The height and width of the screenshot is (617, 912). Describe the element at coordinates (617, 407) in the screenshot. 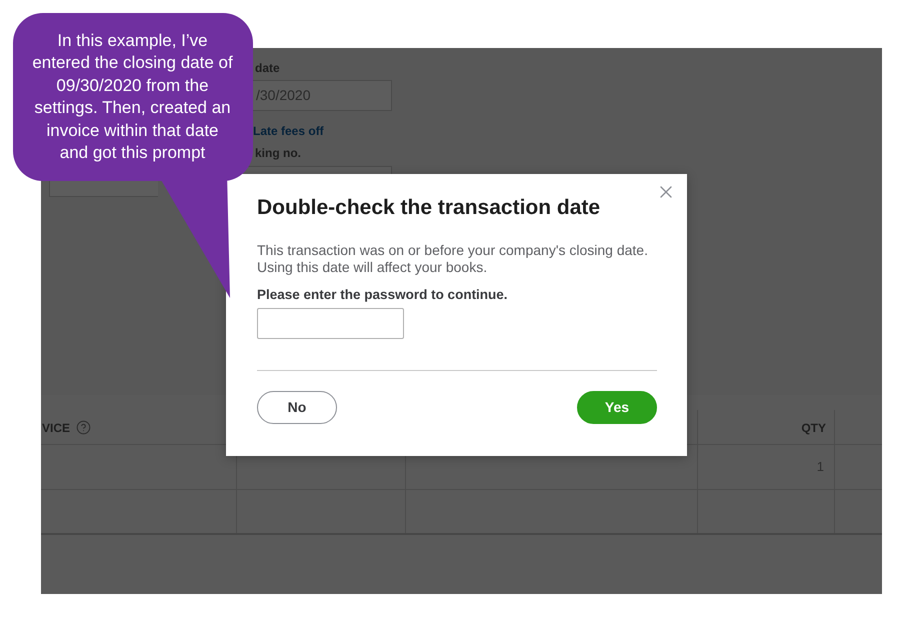

I see `yes-button: Yes` at that location.